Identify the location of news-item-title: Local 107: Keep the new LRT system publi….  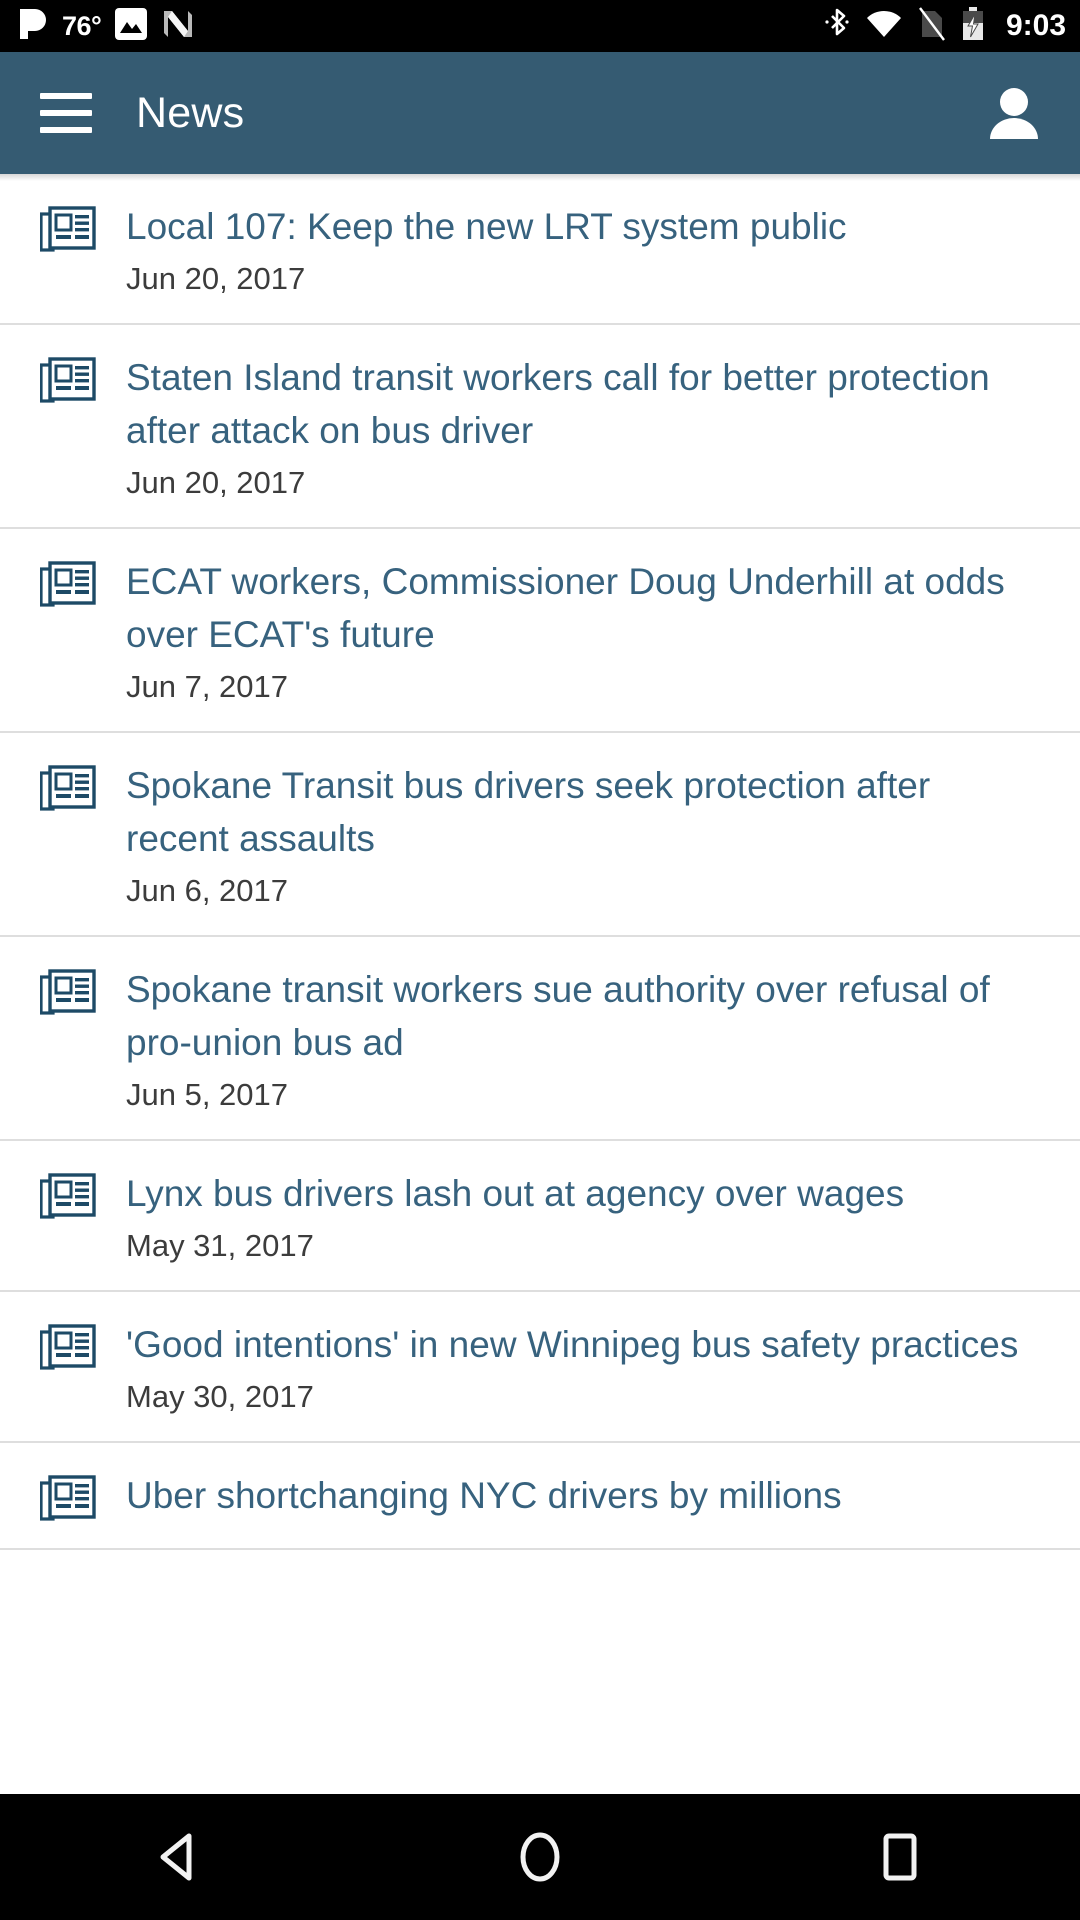
(486, 226).